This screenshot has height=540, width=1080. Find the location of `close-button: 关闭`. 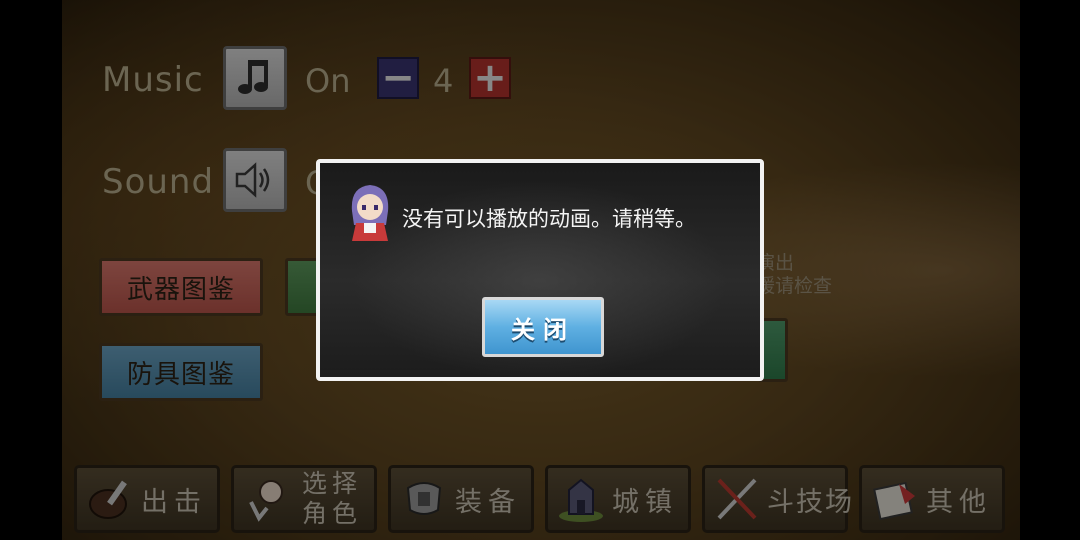

close-button: 关闭 is located at coordinates (543, 327).